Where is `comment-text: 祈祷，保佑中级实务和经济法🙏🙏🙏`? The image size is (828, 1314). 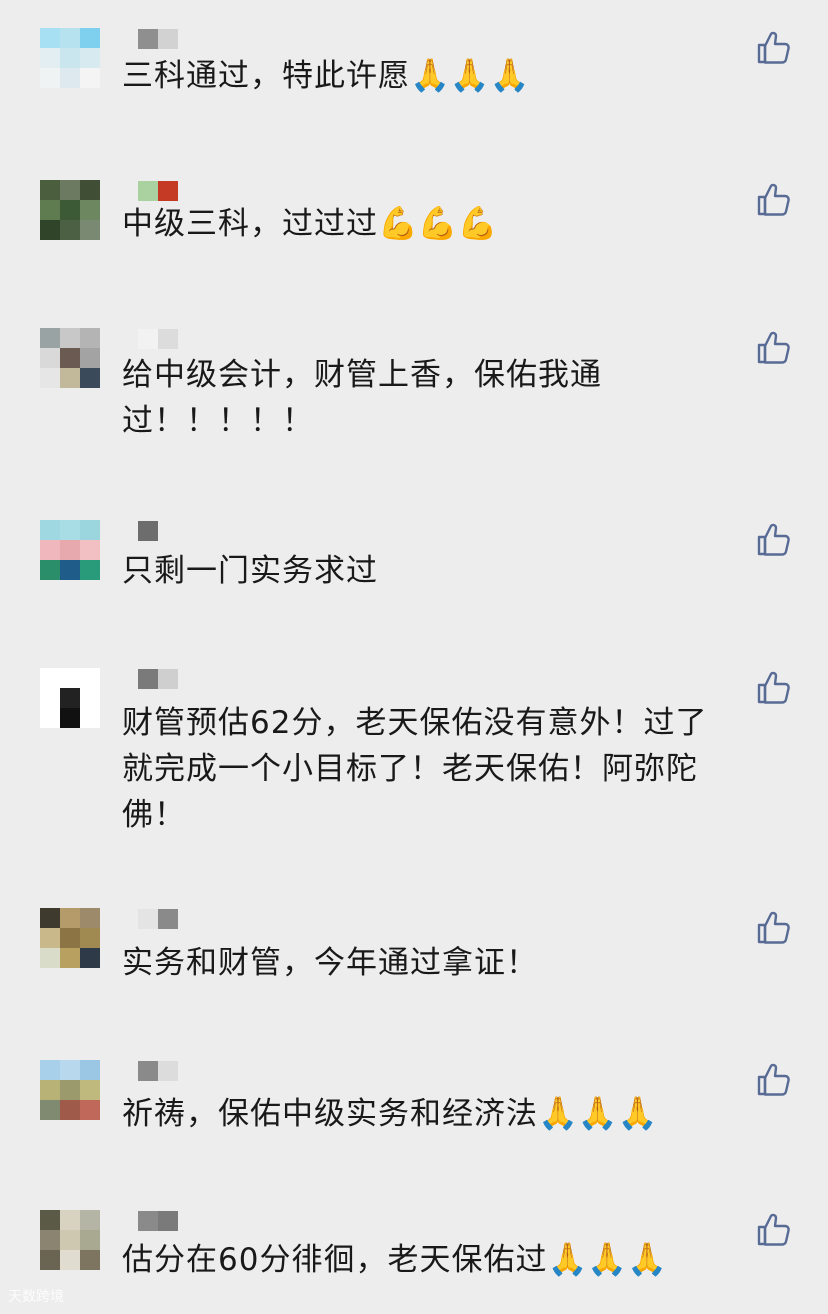
comment-text: 祈祷，保佑中级实务和经济法🙏🙏🙏 is located at coordinates (462, 1113).